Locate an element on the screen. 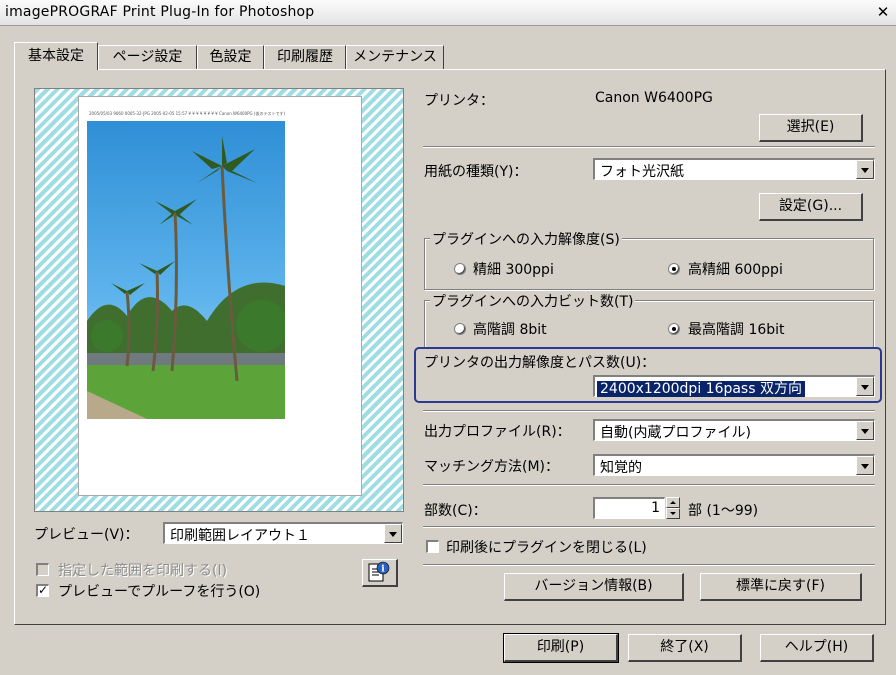 Image resolution: width=896 pixels, height=675 pixels. tab-print-history: 印刷履歴 is located at coordinates (305, 57).